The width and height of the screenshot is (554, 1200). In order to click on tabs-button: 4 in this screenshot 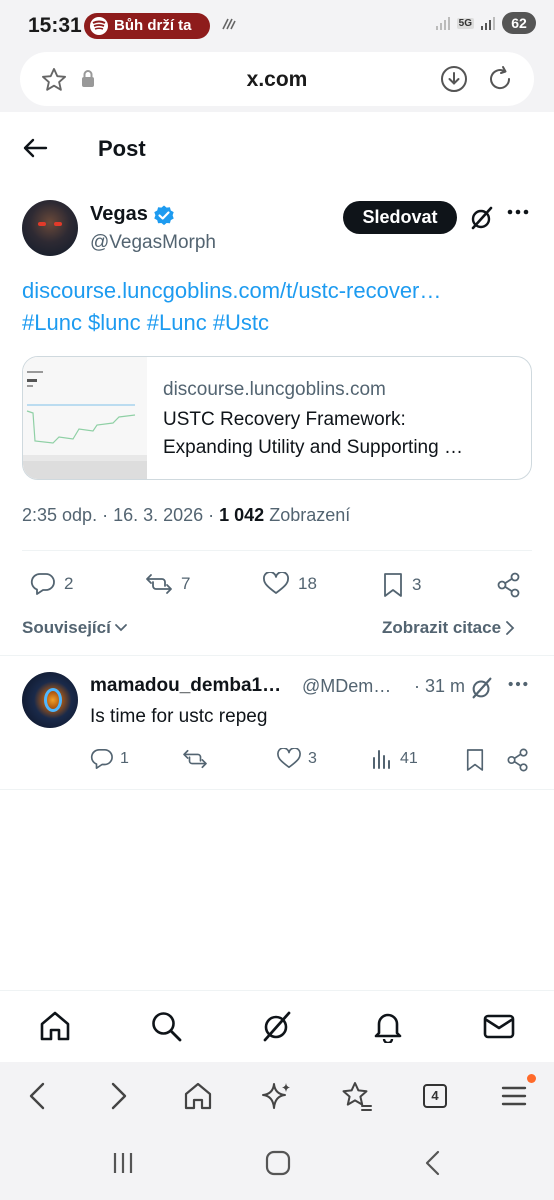, I will do `click(435, 1096)`.